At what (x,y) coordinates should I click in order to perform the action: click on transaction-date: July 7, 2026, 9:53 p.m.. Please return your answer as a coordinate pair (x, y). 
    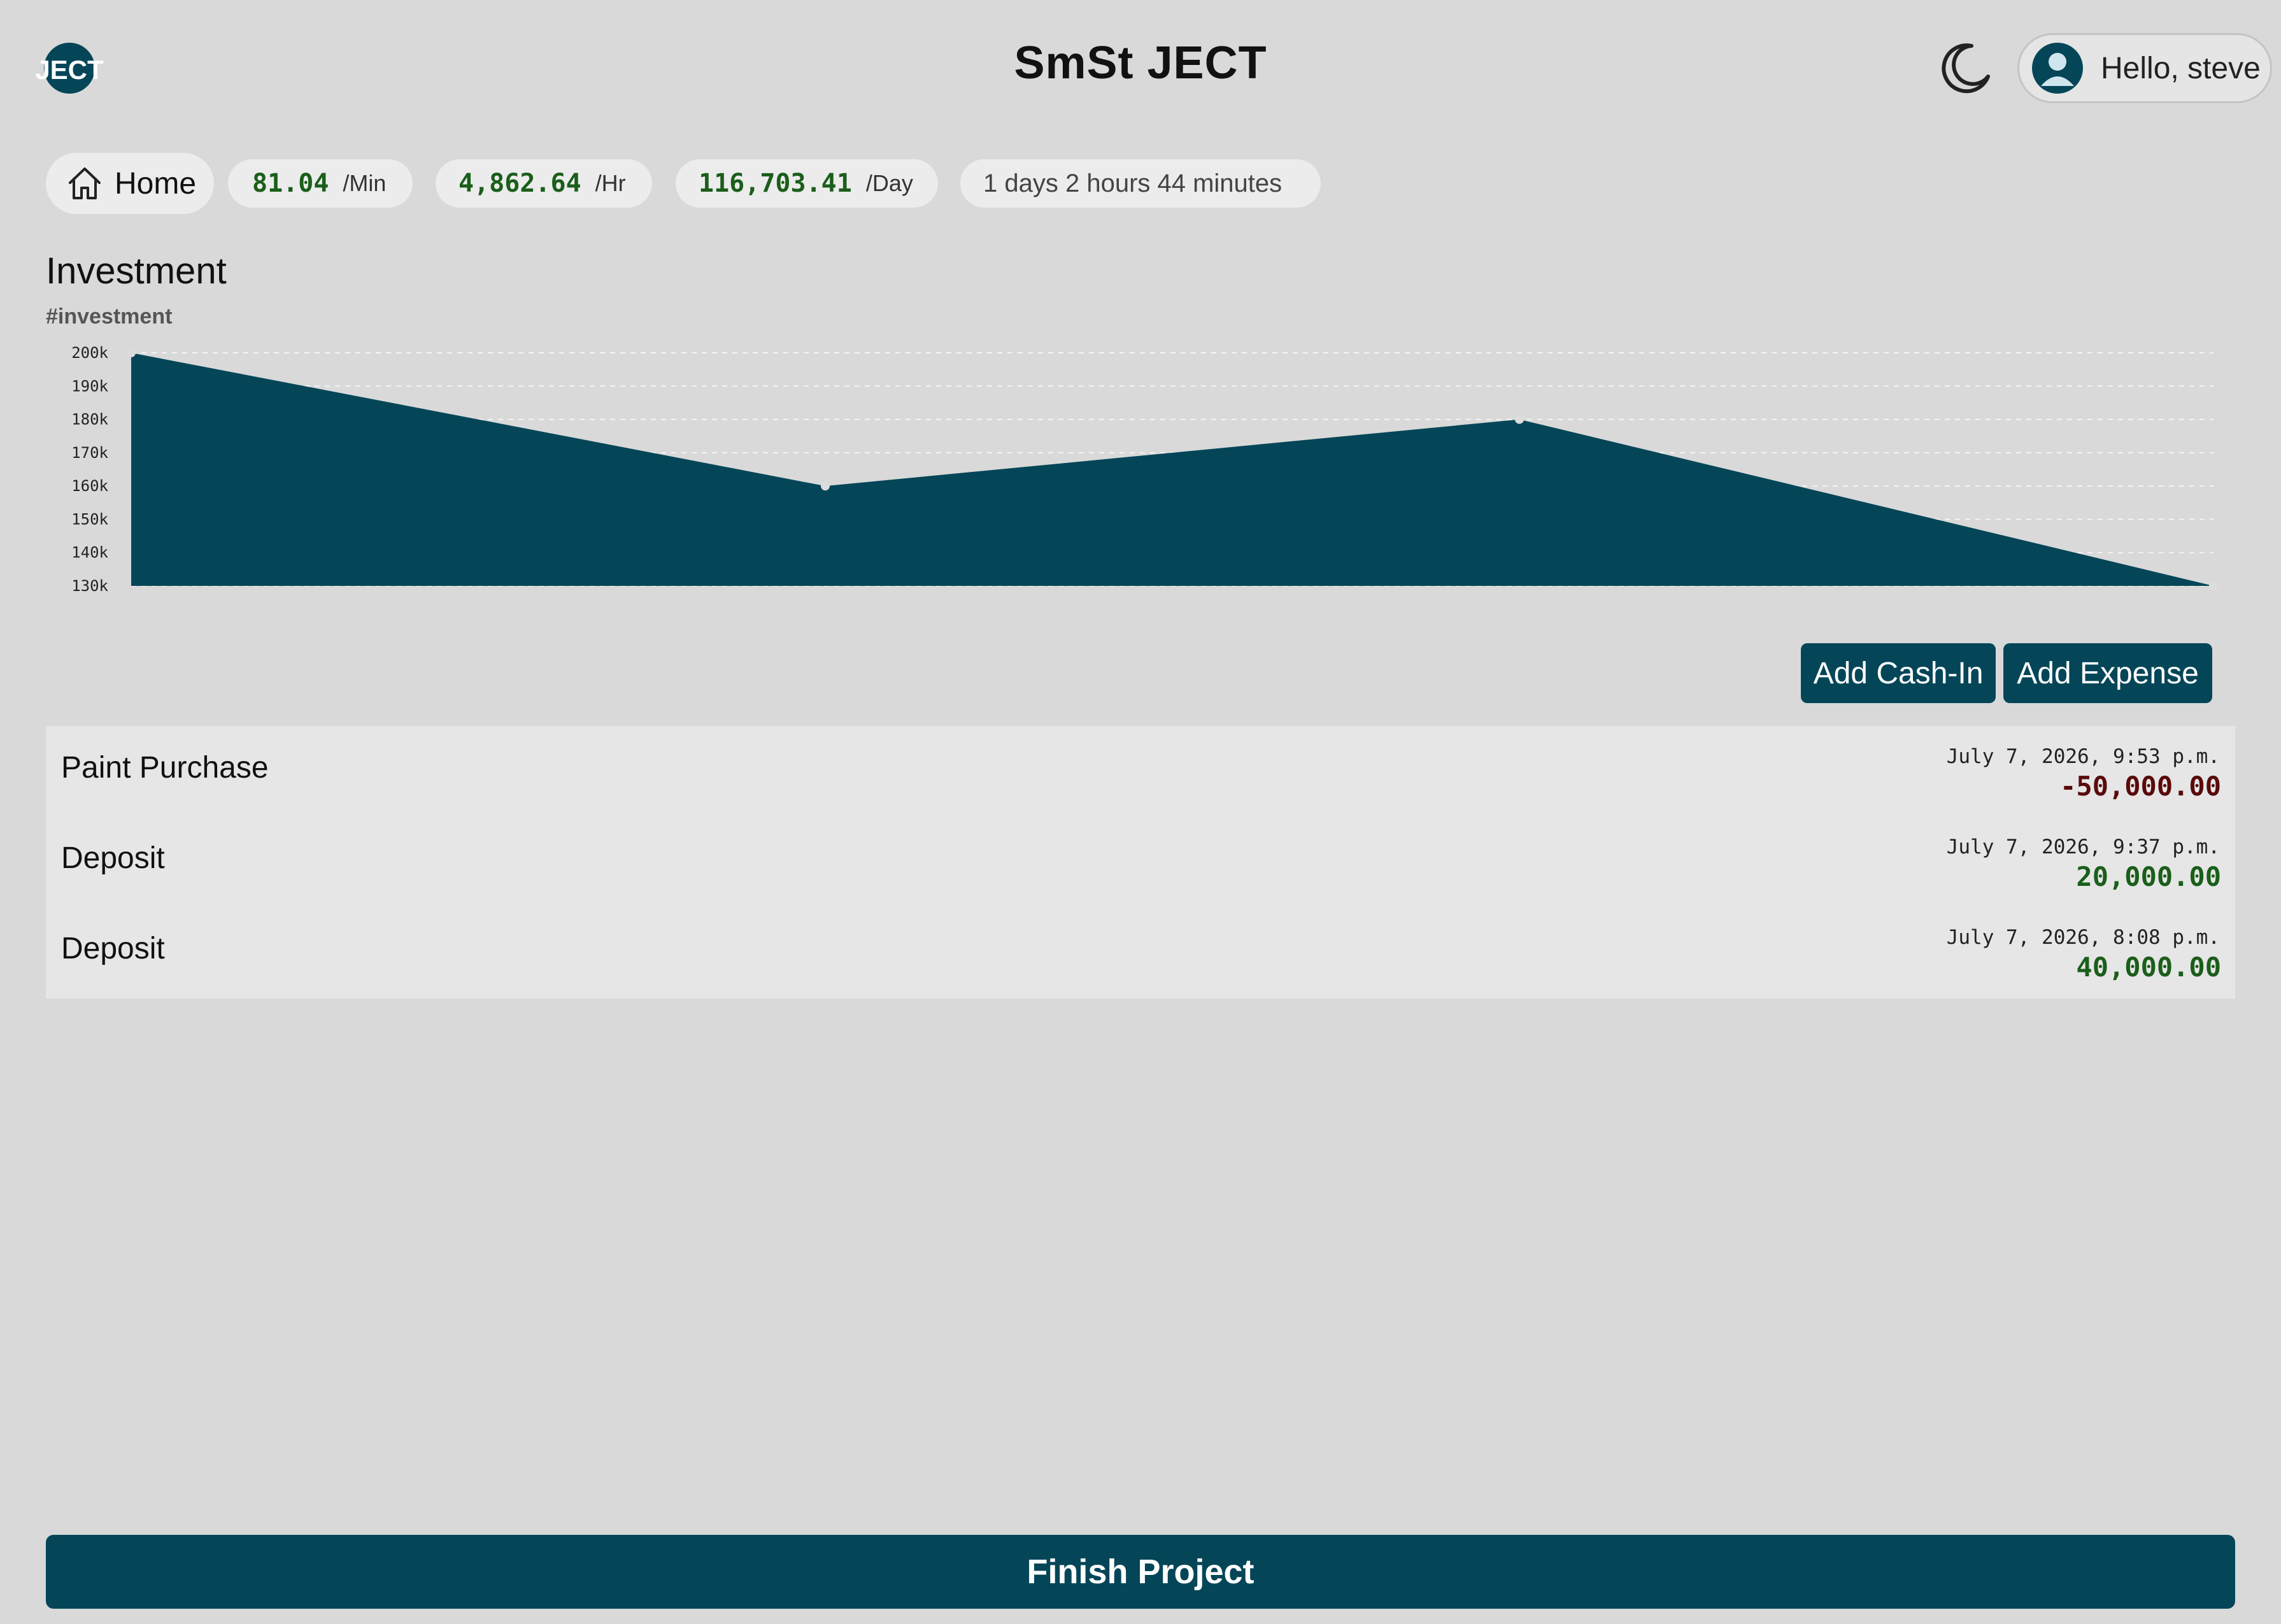
    Looking at the image, I should click on (2083, 756).